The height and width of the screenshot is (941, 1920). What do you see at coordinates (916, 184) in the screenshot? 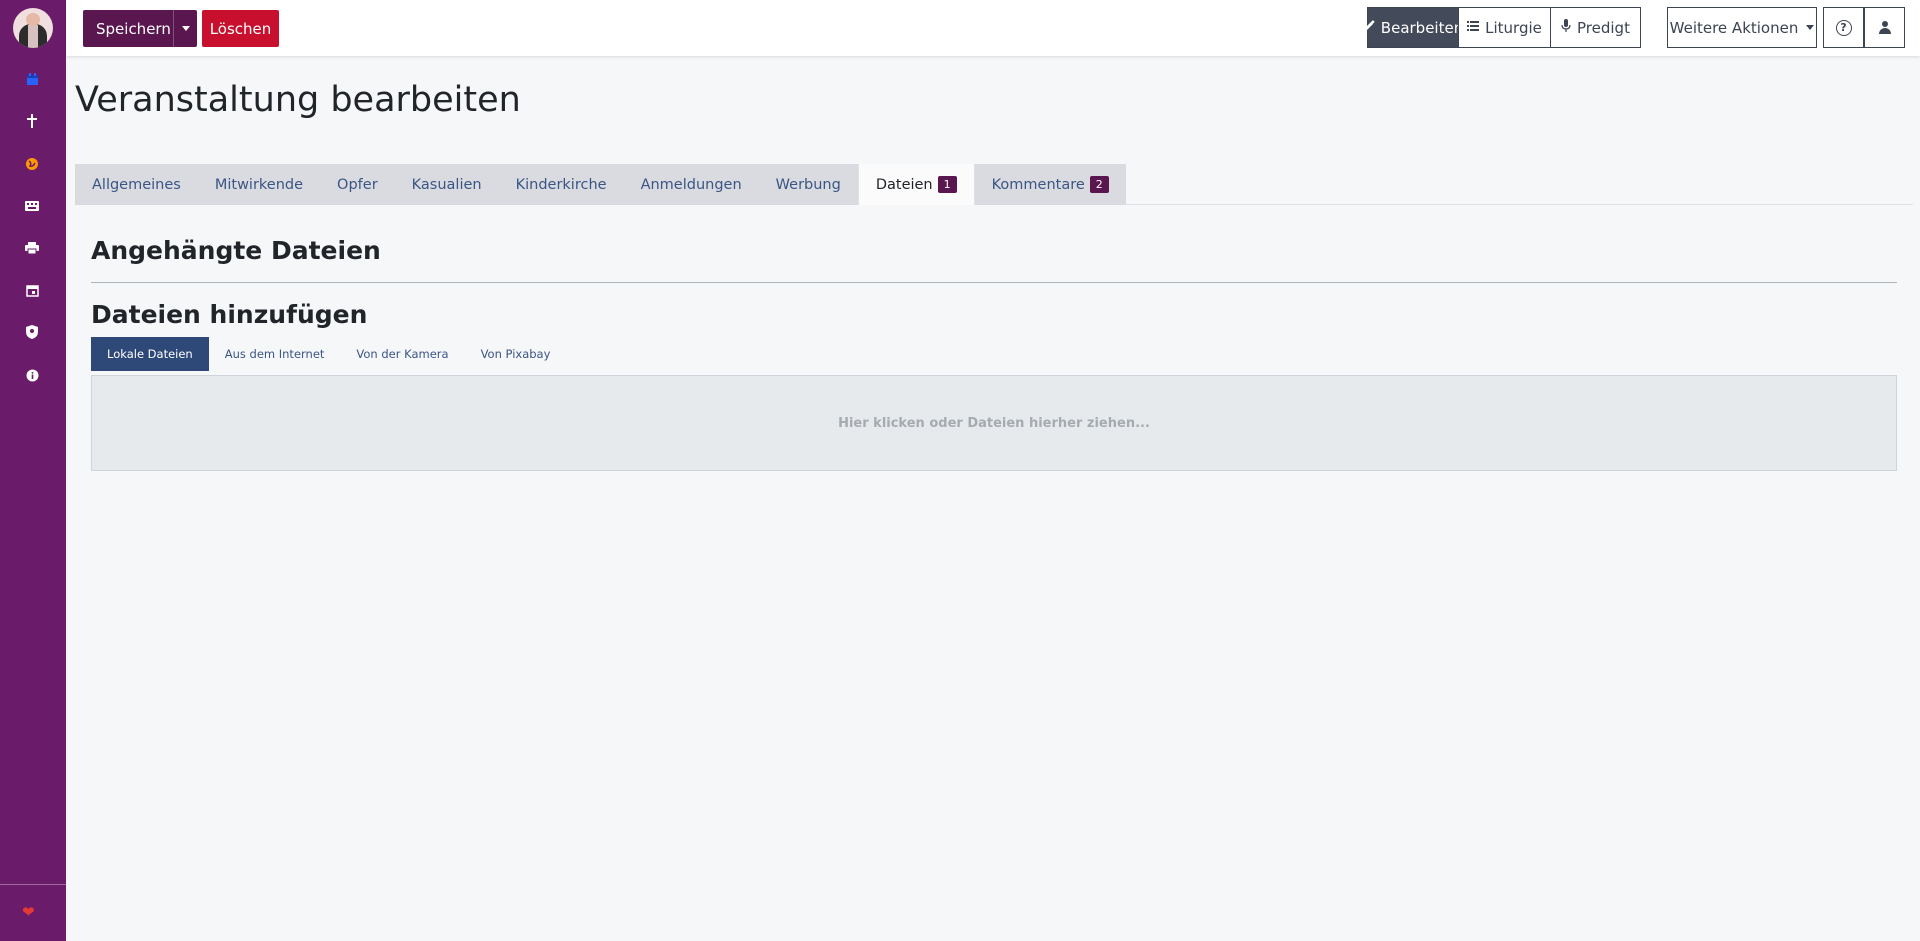
I see `tab-files: Dateien 1` at bounding box center [916, 184].